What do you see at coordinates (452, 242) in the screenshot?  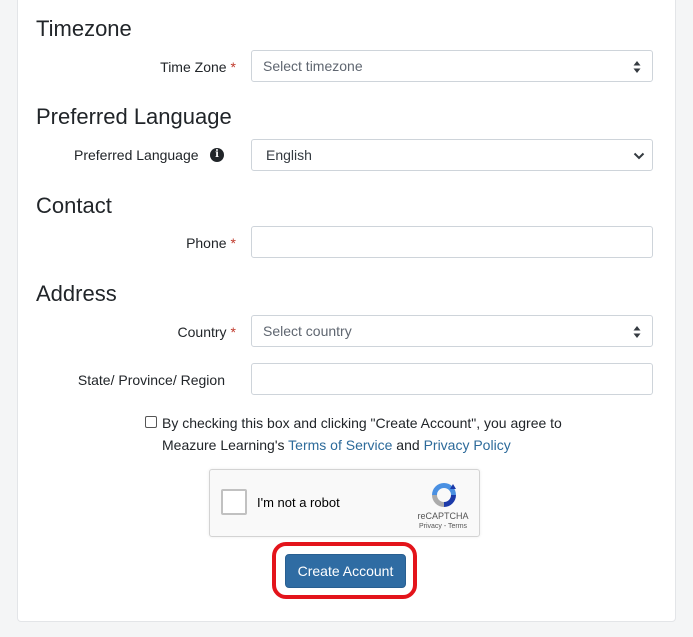 I see `phone-input` at bounding box center [452, 242].